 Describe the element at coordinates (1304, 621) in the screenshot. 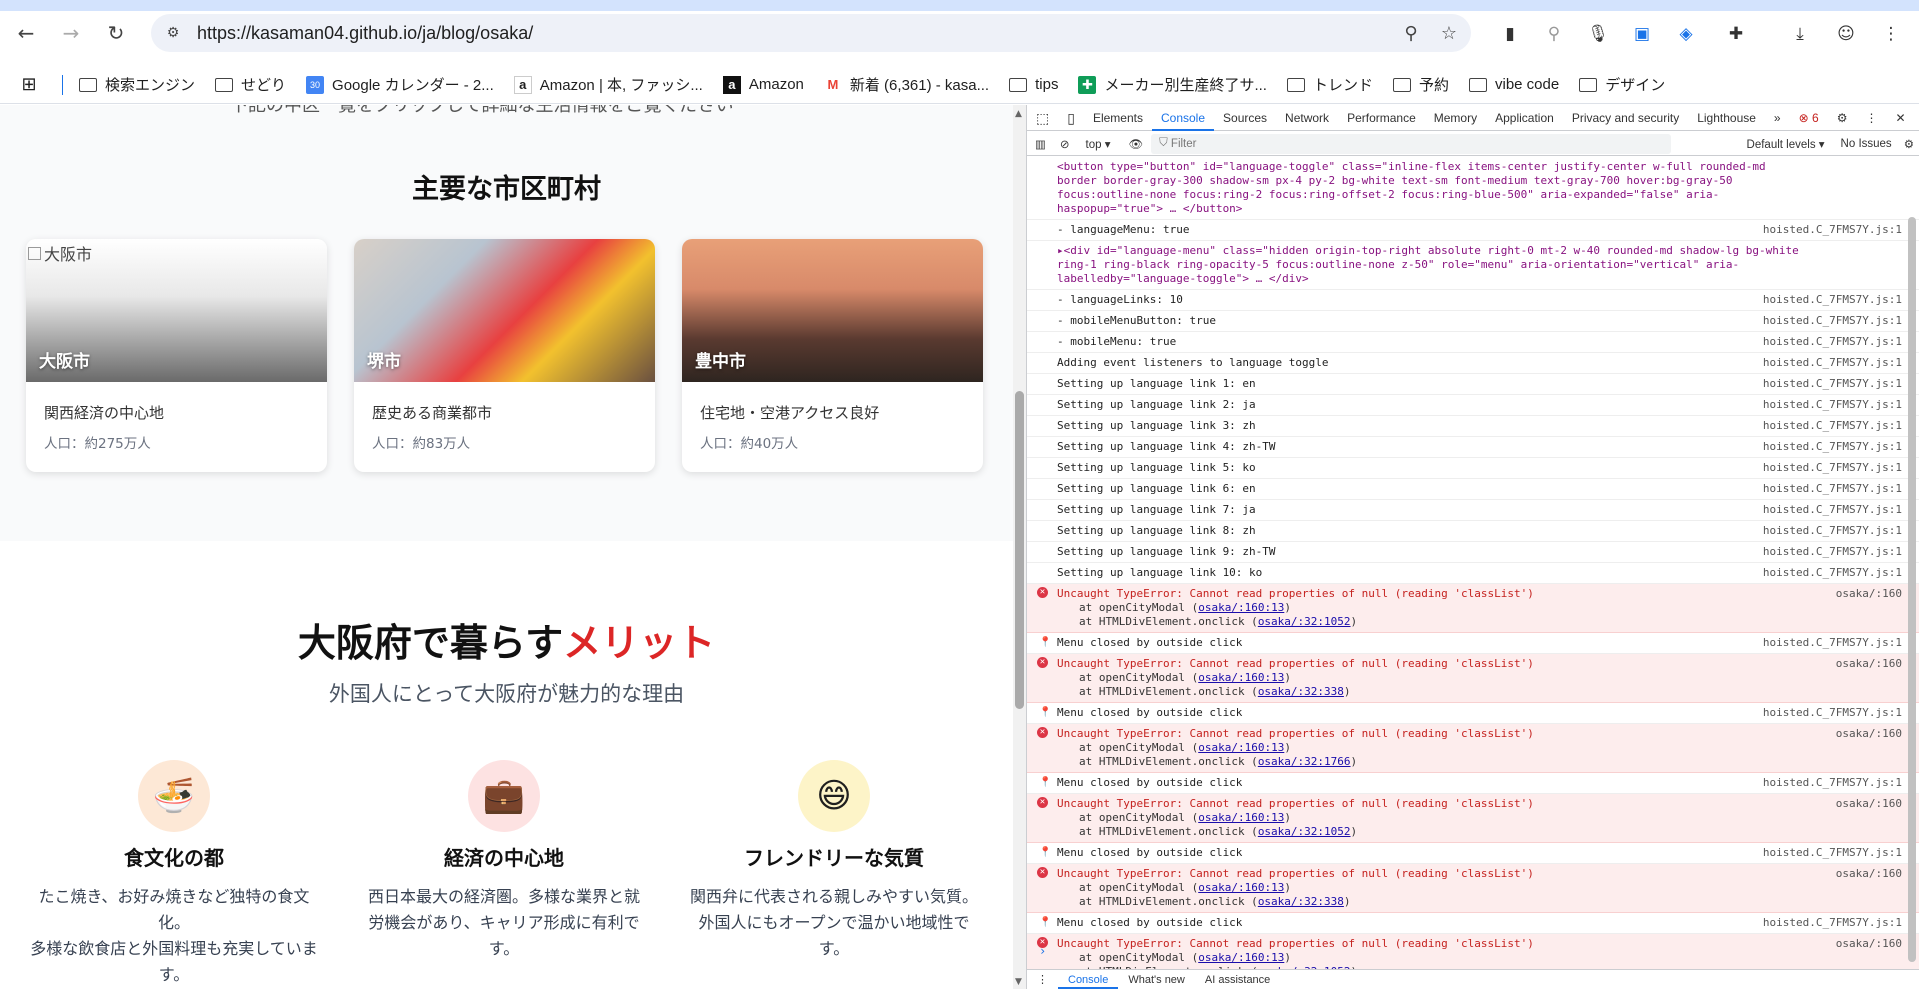

I see `stack-link: osaka/:32:1052` at that location.